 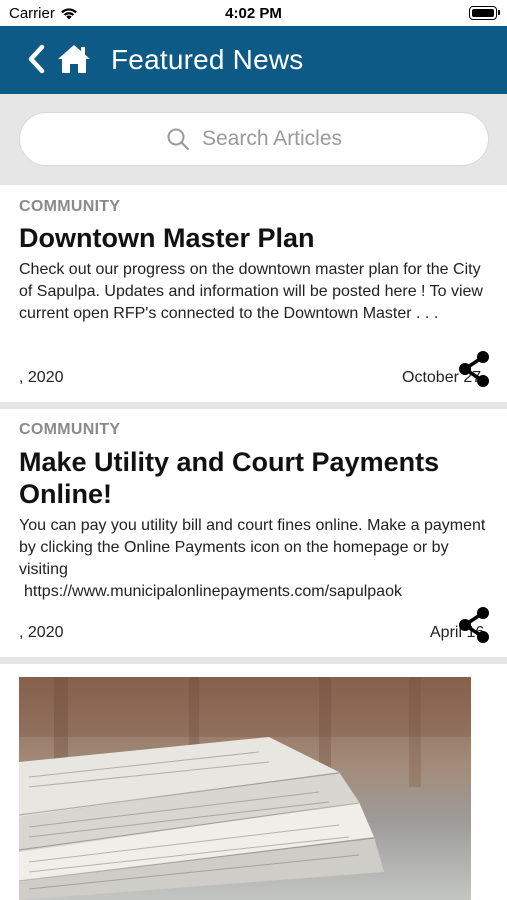 I want to click on page-title: Featured News, so click(x=207, y=59).